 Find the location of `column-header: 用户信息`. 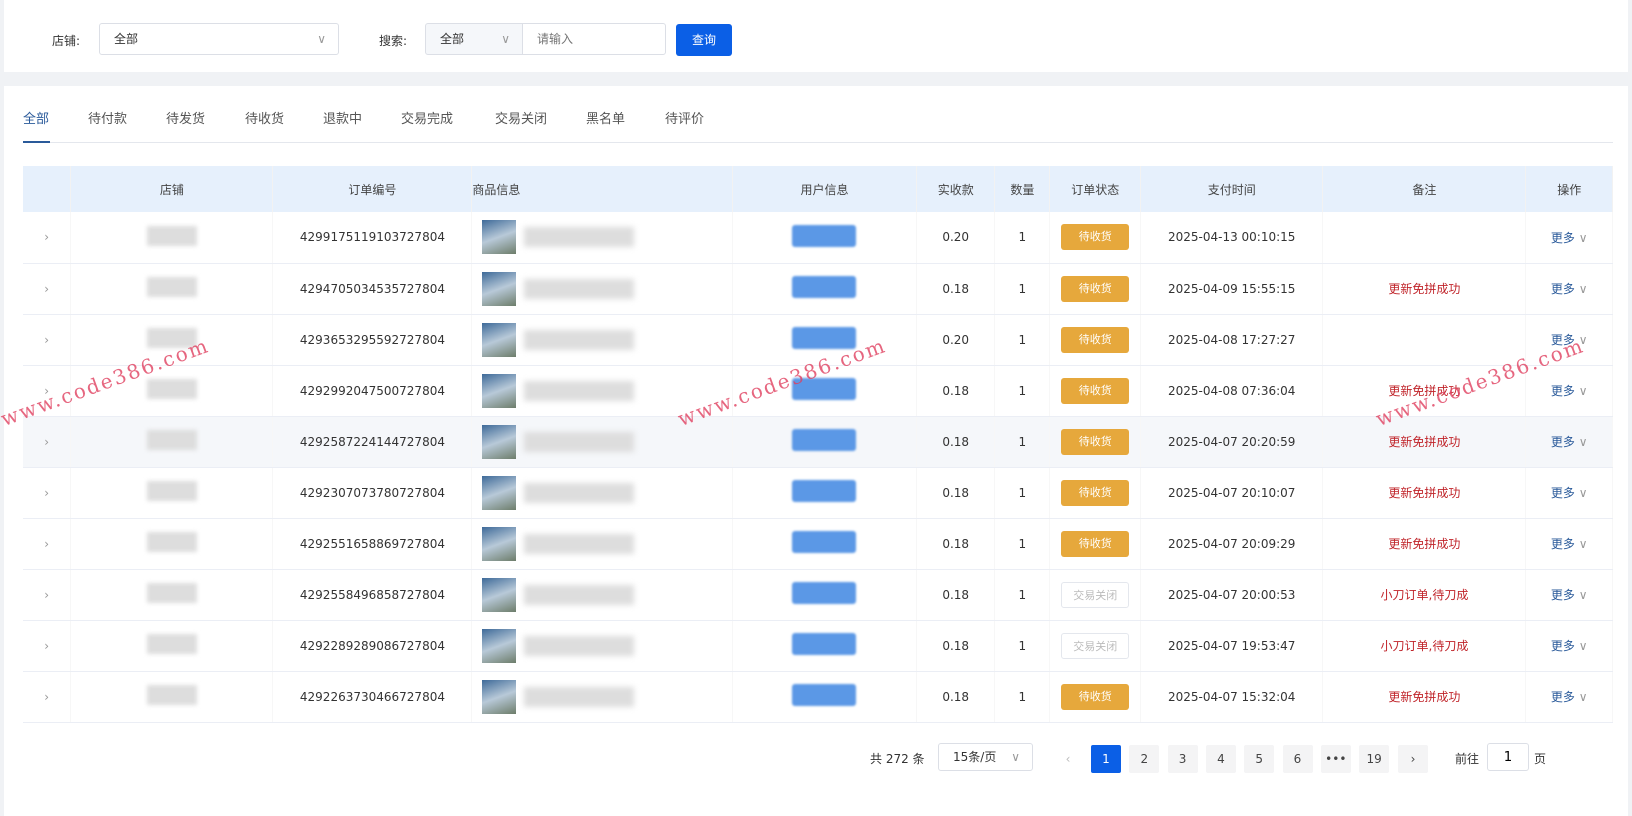

column-header: 用户信息 is located at coordinates (825, 189).